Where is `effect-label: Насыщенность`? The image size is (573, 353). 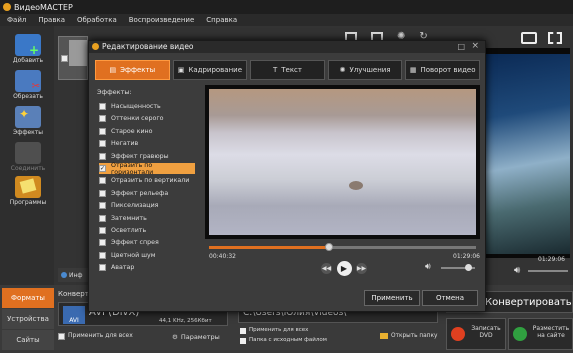
effect-label: Насыщенность is located at coordinates (136, 106).